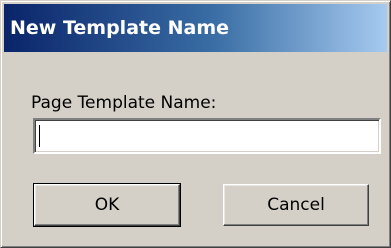  I want to click on text-caret, so click(39, 136).